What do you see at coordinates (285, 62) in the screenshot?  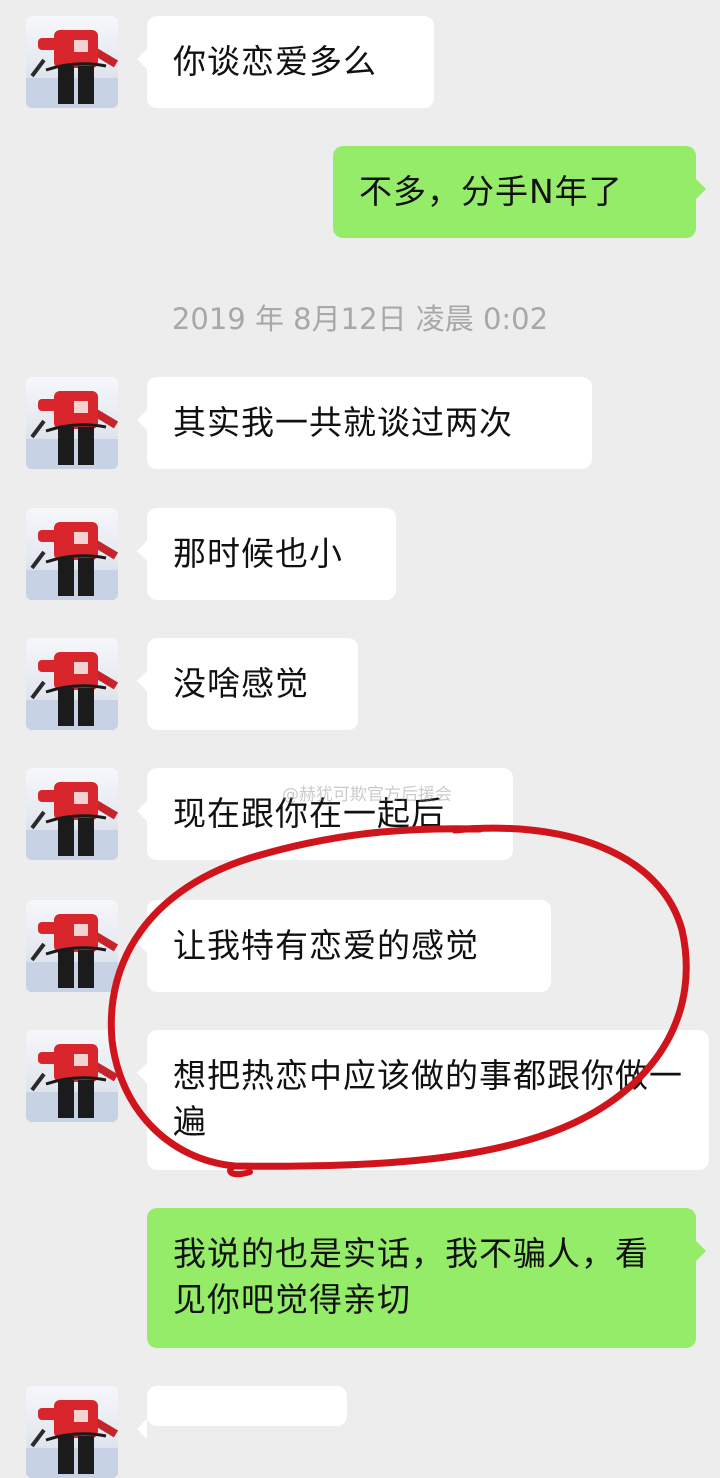 I see `message-bubble-incoming: 你谈恋爱多么` at bounding box center [285, 62].